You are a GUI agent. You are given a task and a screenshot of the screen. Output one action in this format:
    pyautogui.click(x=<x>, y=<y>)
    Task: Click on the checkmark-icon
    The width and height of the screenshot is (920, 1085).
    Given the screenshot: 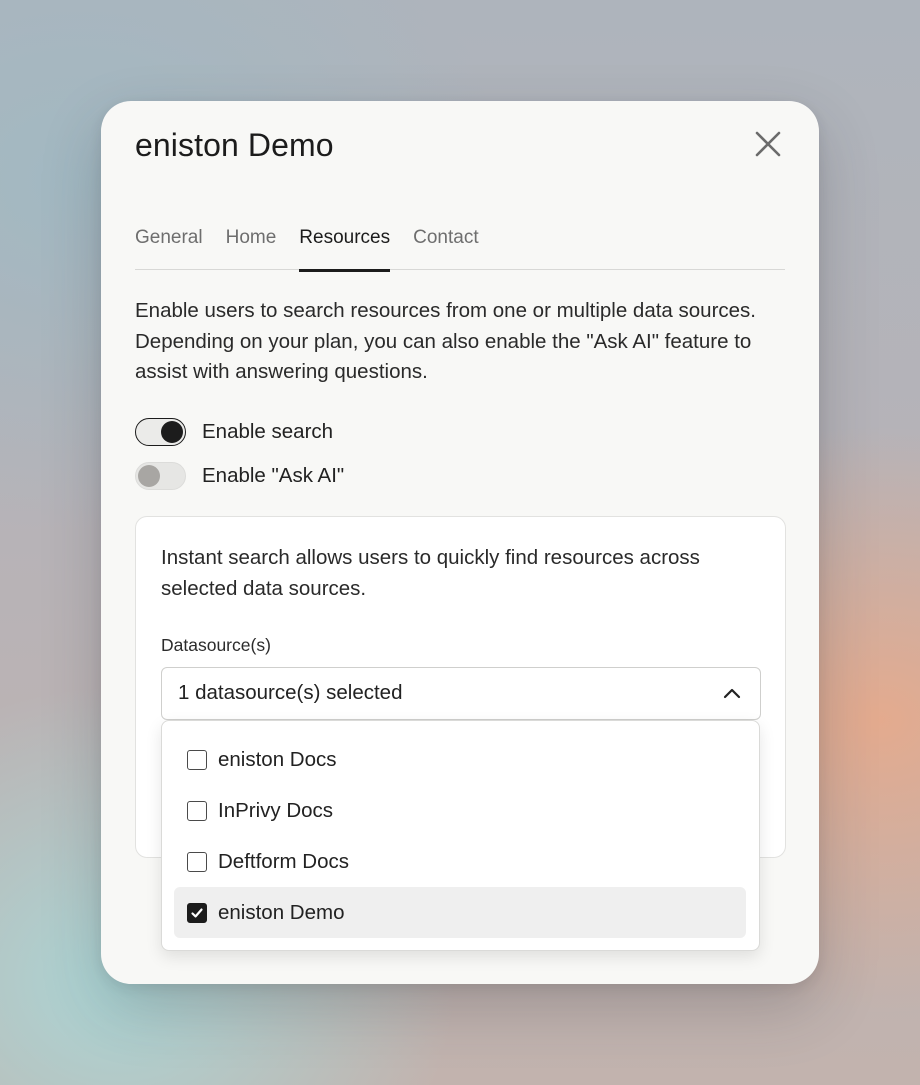 What is the action you would take?
    pyautogui.click(x=197, y=912)
    